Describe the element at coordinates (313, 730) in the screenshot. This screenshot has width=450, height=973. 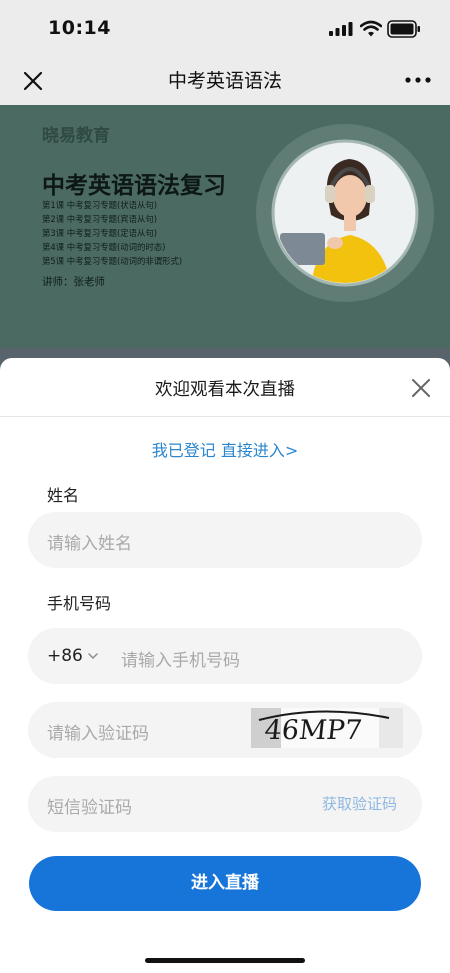
I see `captcha-text: 46MP7` at that location.